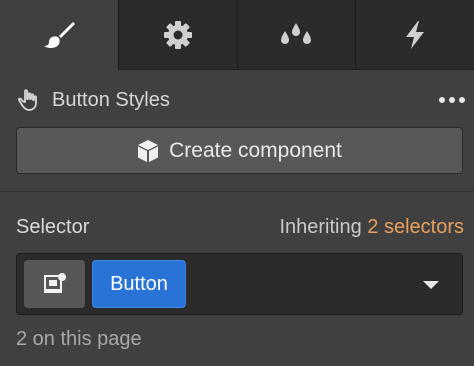  Describe the element at coordinates (27, 100) in the screenshot. I see `hand-pointer-icon` at that location.